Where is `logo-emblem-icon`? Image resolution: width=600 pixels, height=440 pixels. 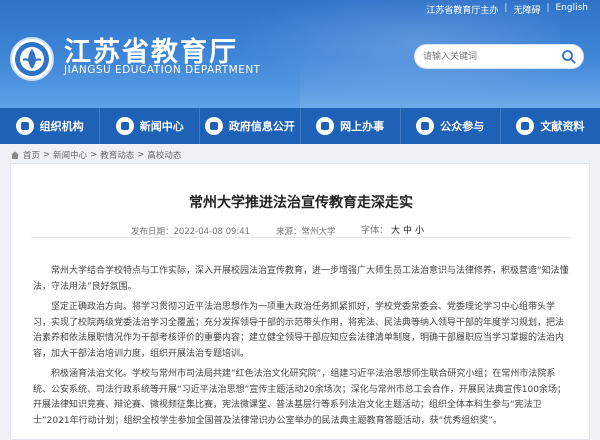 logo-emblem-icon is located at coordinates (32, 59).